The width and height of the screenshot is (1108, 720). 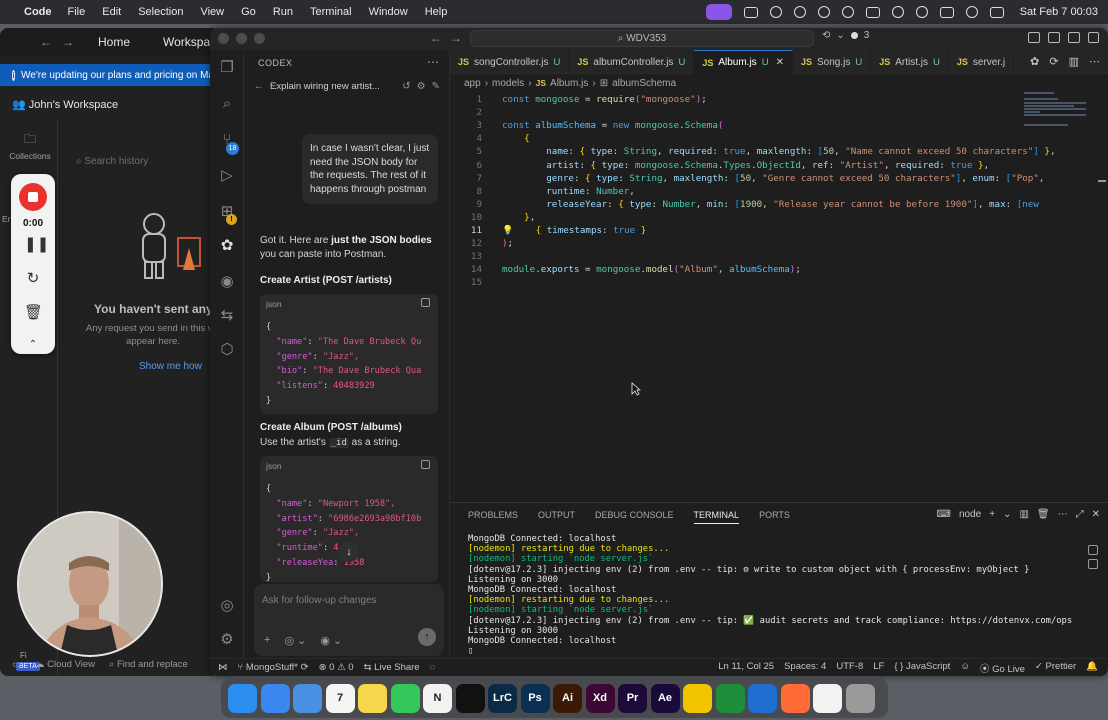 I want to click on customize-layout-icon, so click(x=1093, y=37).